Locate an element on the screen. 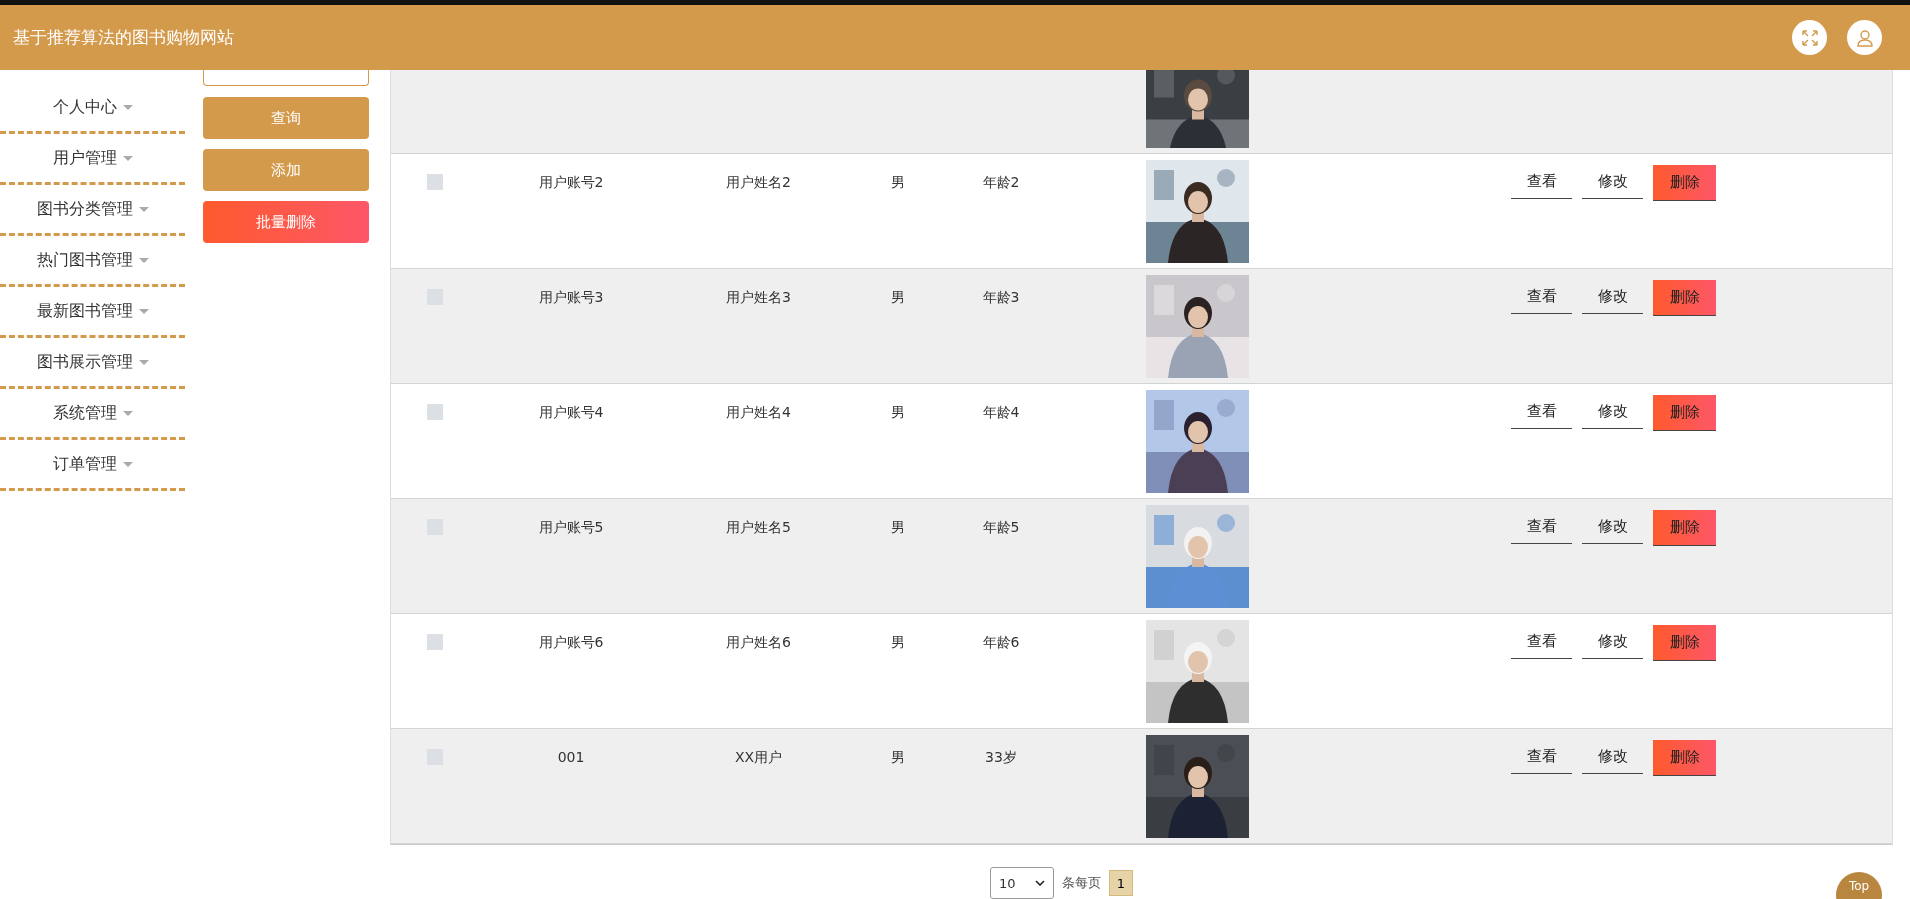 This screenshot has height=899, width=1910. table-cell-text: 年龄3 is located at coordinates (1001, 297).